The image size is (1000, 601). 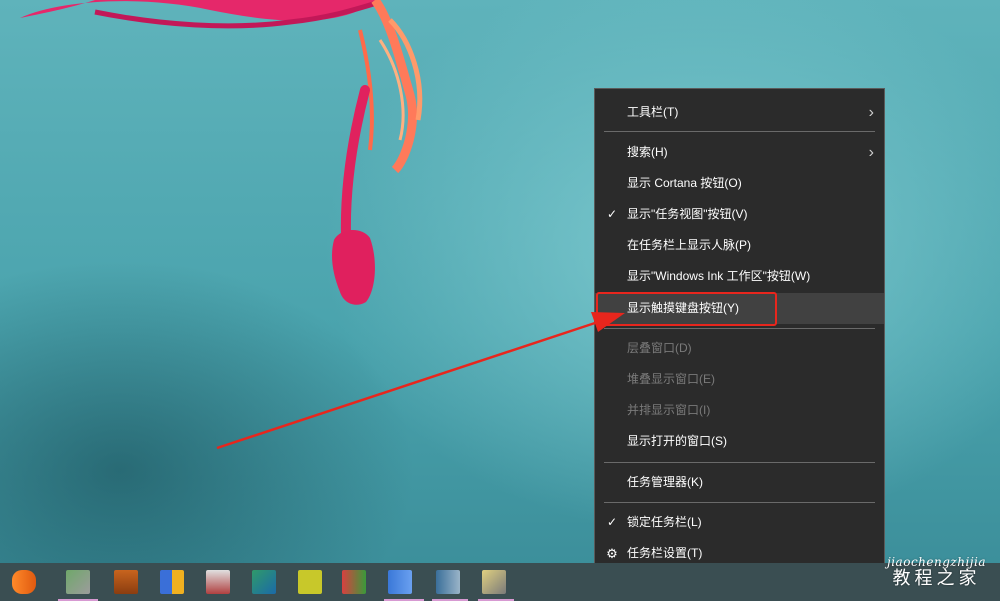 I want to click on taskbar, so click(x=500, y=582).